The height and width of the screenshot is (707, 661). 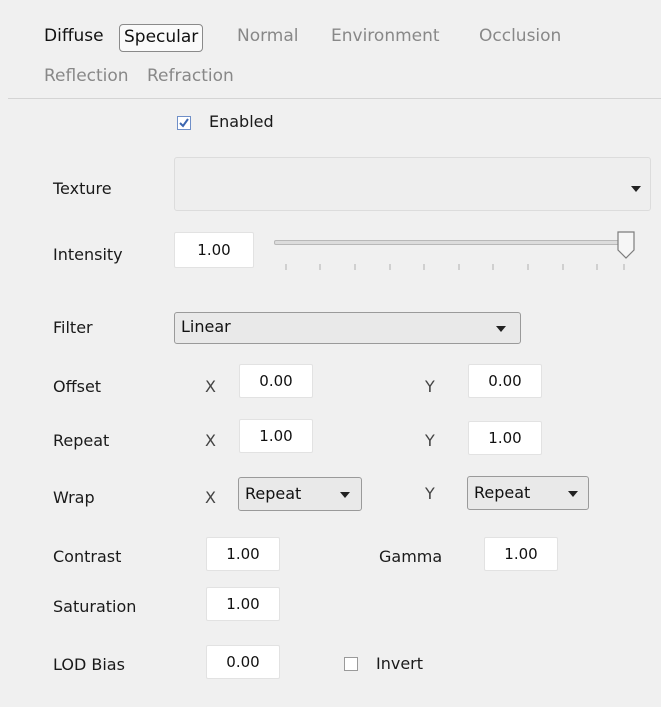 I want to click on intensity-slider, so click(x=457, y=256).